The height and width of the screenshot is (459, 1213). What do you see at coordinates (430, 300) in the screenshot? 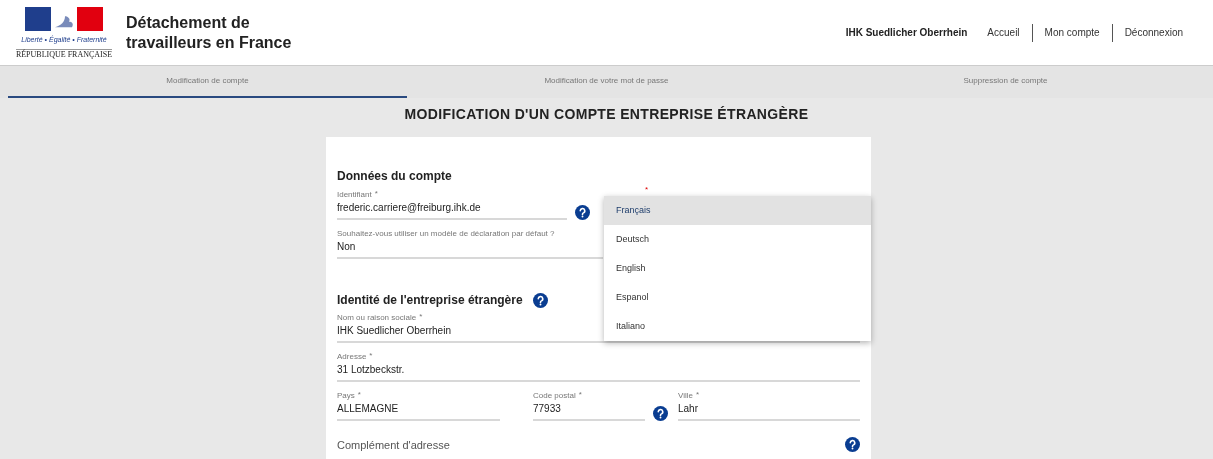
I see `section-heading: Identité de l'entreprise étrangère` at bounding box center [430, 300].